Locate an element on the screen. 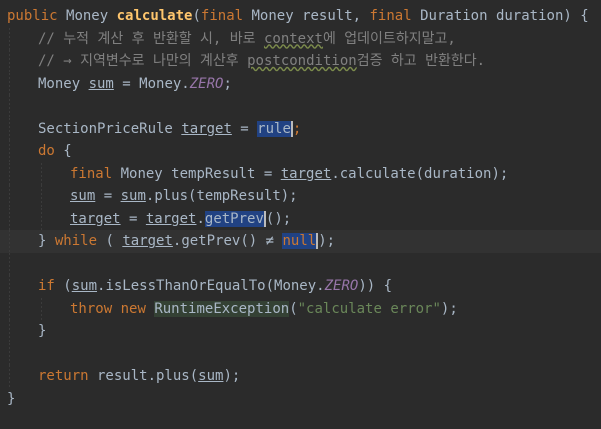 This screenshot has width=601, height=429. code-line-18: } is located at coordinates (300, 399).